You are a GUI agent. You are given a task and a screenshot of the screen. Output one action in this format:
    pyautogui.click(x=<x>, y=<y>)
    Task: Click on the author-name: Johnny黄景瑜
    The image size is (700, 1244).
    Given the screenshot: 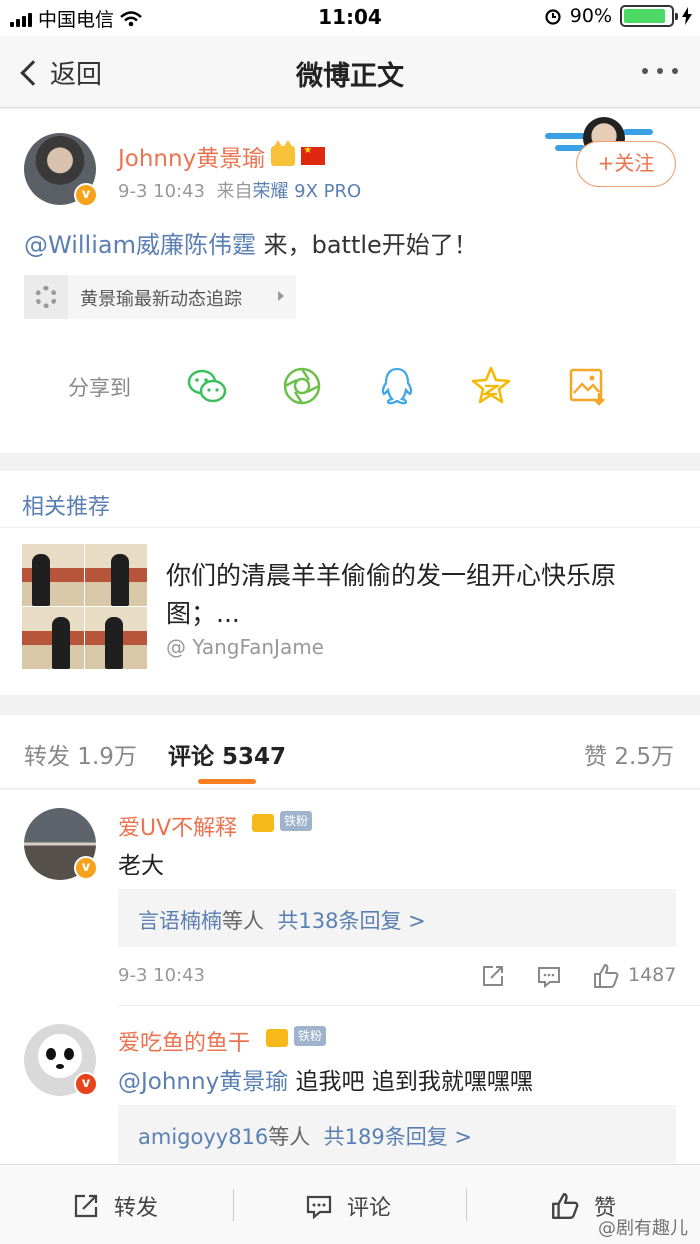 What is the action you would take?
    pyautogui.click(x=191, y=156)
    